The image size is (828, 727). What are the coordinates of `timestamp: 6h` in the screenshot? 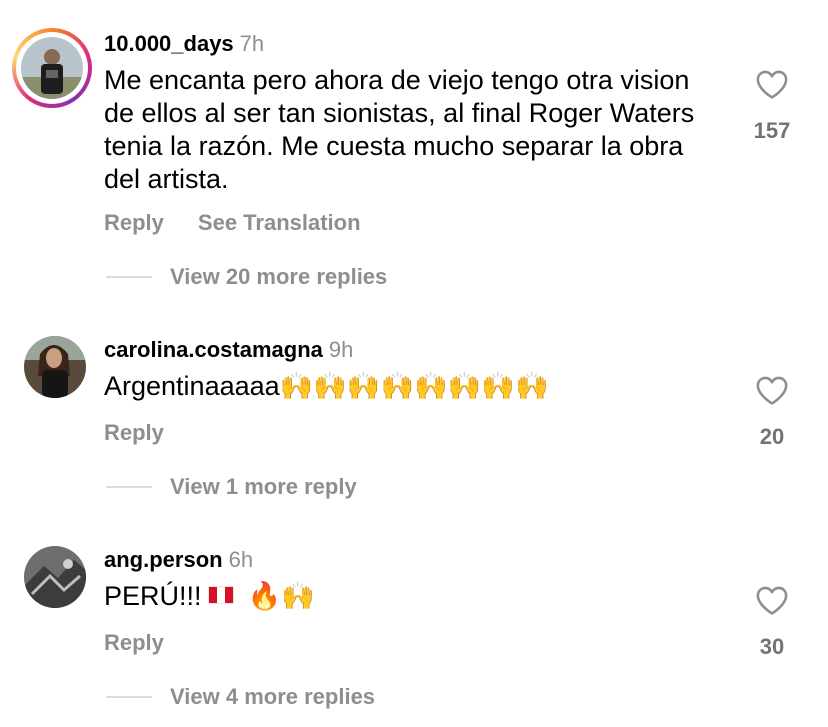 It's located at (241, 559).